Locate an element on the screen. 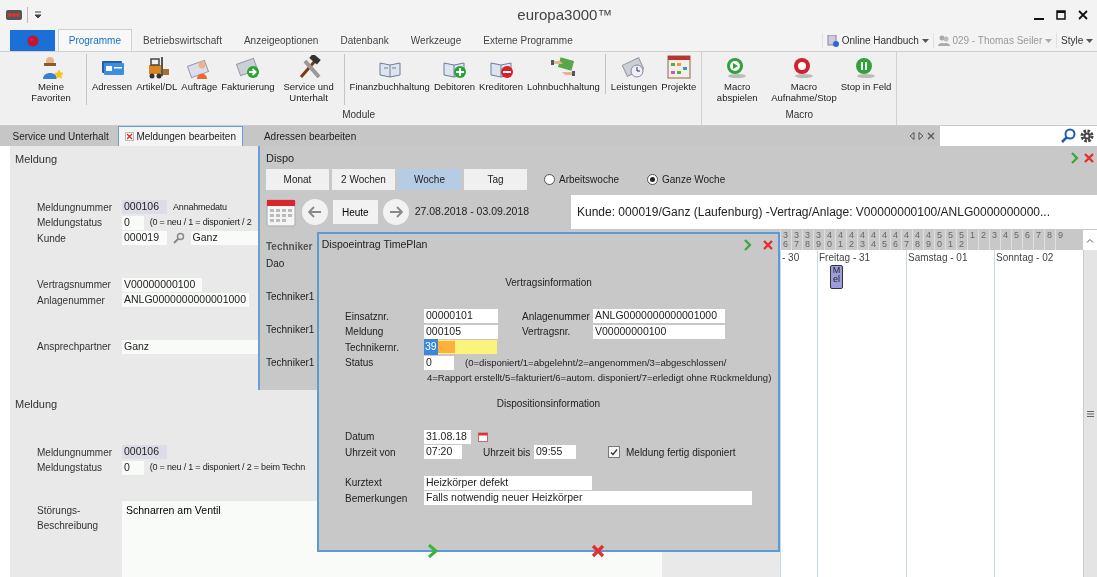  field-label: Datum is located at coordinates (360, 437).